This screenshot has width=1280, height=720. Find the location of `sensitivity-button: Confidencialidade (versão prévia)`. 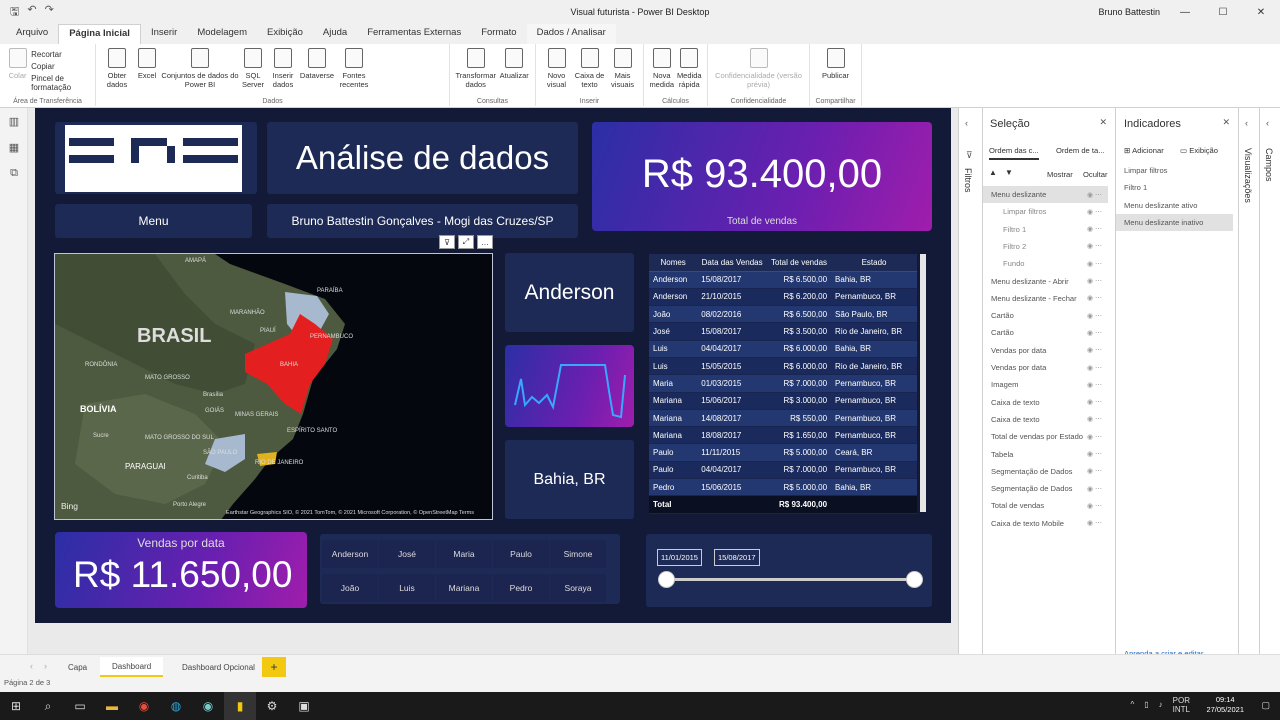

sensitivity-button: Confidencialidade (versão prévia) is located at coordinates (758, 70).